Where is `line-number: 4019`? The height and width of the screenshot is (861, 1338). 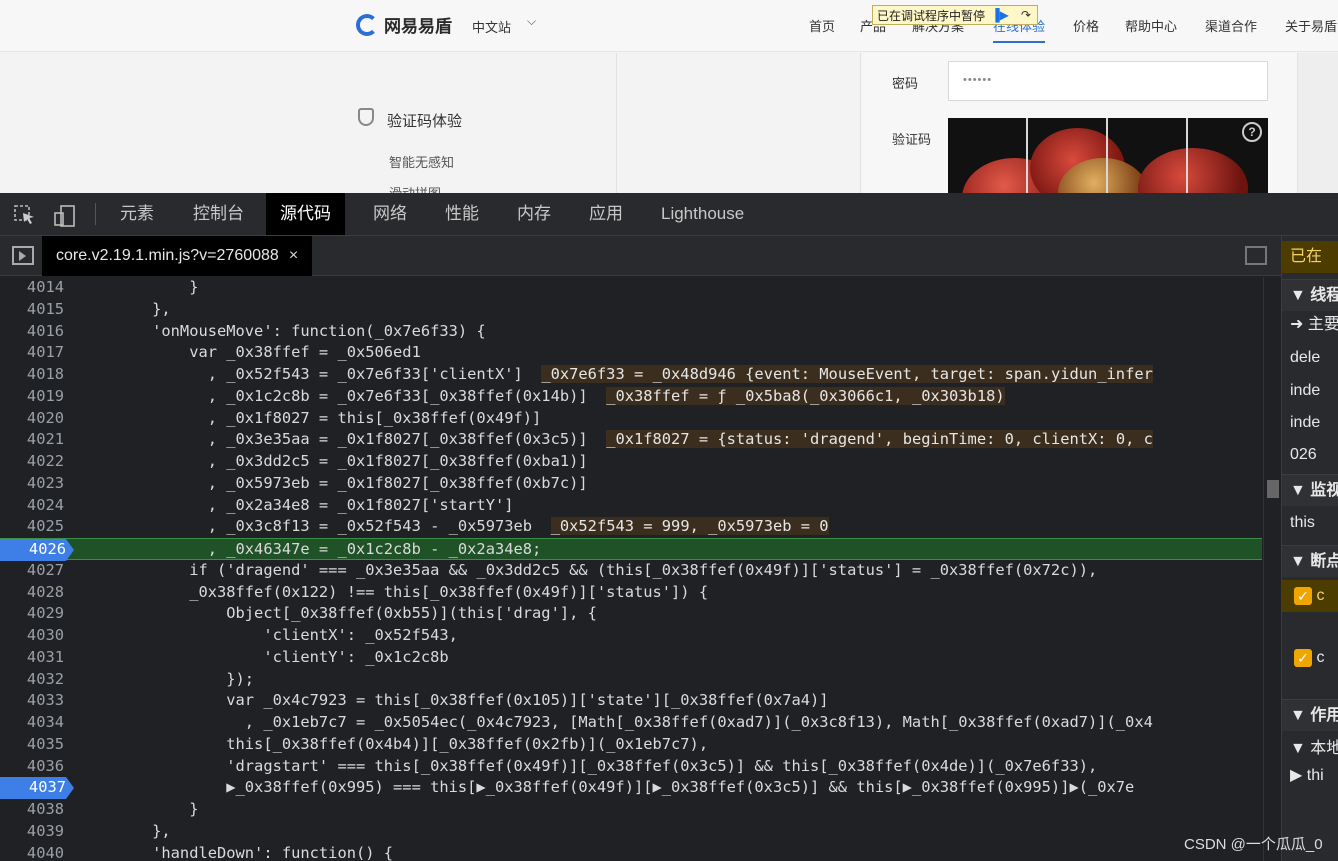 line-number: 4019 is located at coordinates (32, 397).